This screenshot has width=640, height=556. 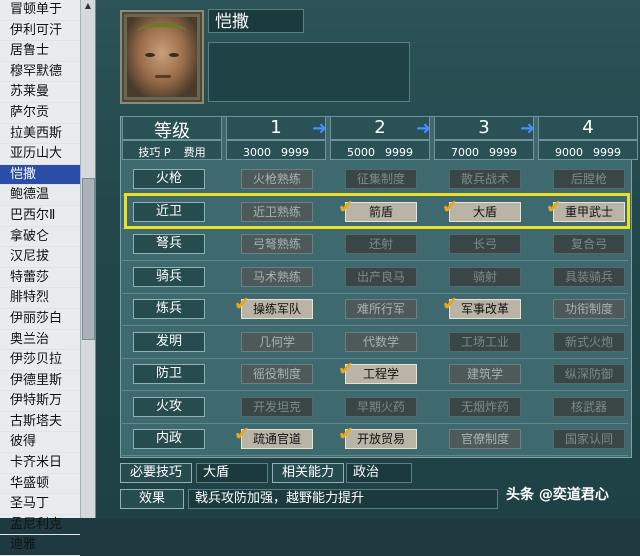 I want to click on tech-button: 官僚制度, so click(x=485, y=439).